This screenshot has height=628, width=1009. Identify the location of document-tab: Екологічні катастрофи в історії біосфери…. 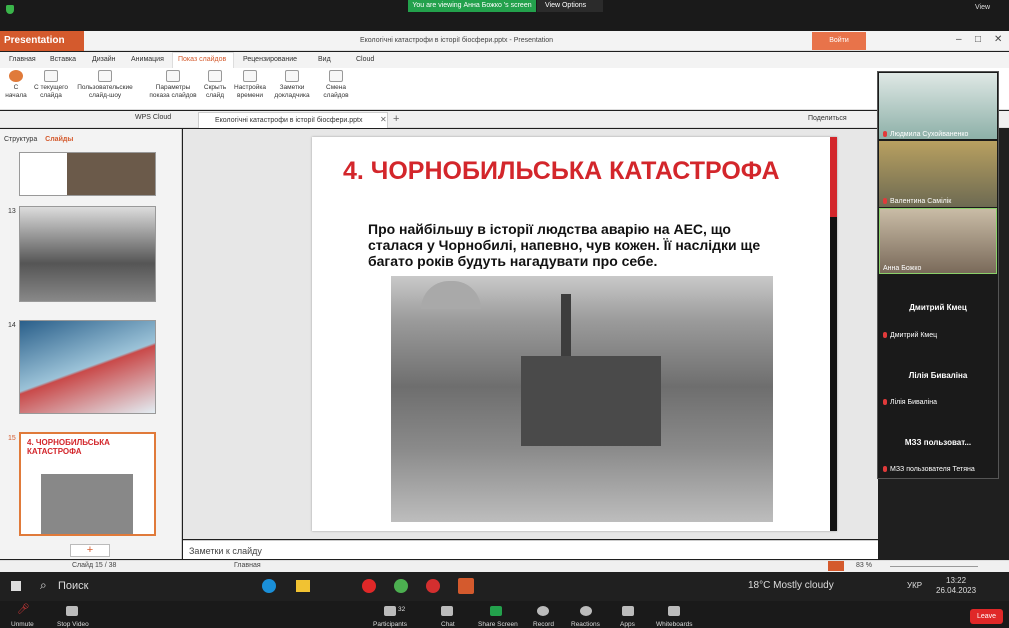
(293, 120).